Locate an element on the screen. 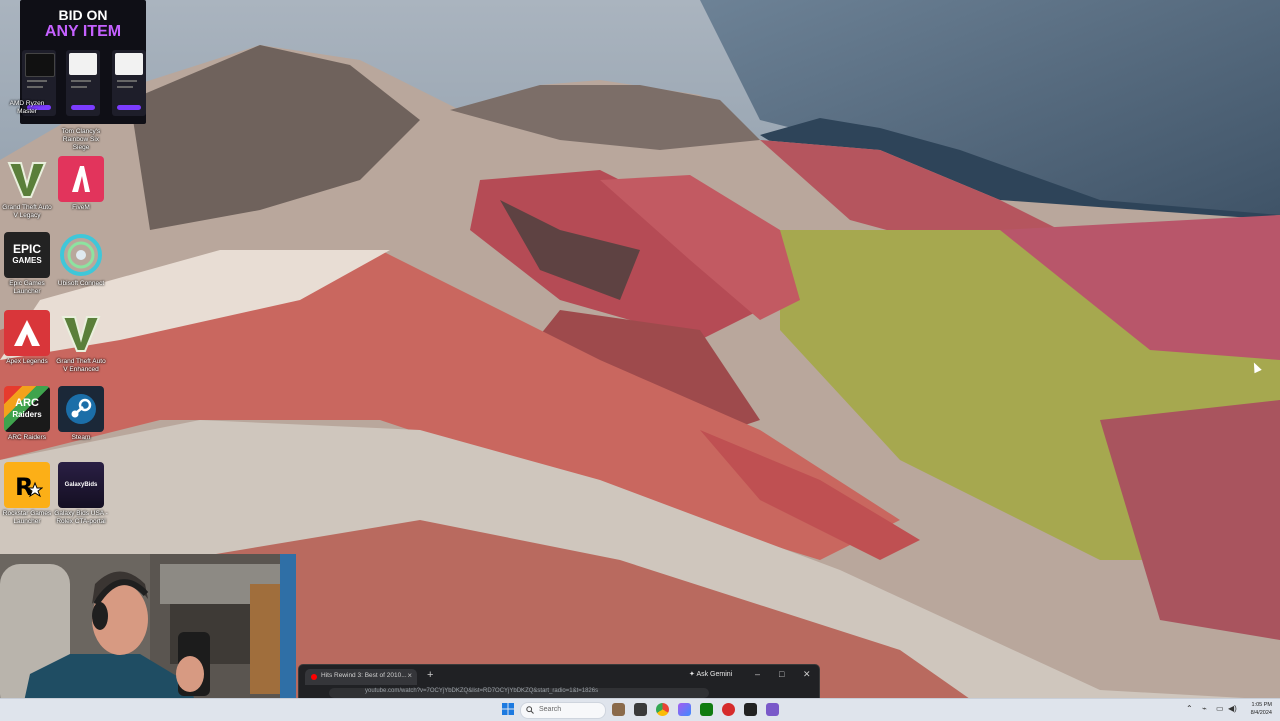 The image size is (1280, 721). desktop-icon-label: Grand Theft Auto V Legacy is located at coordinates (27, 211).